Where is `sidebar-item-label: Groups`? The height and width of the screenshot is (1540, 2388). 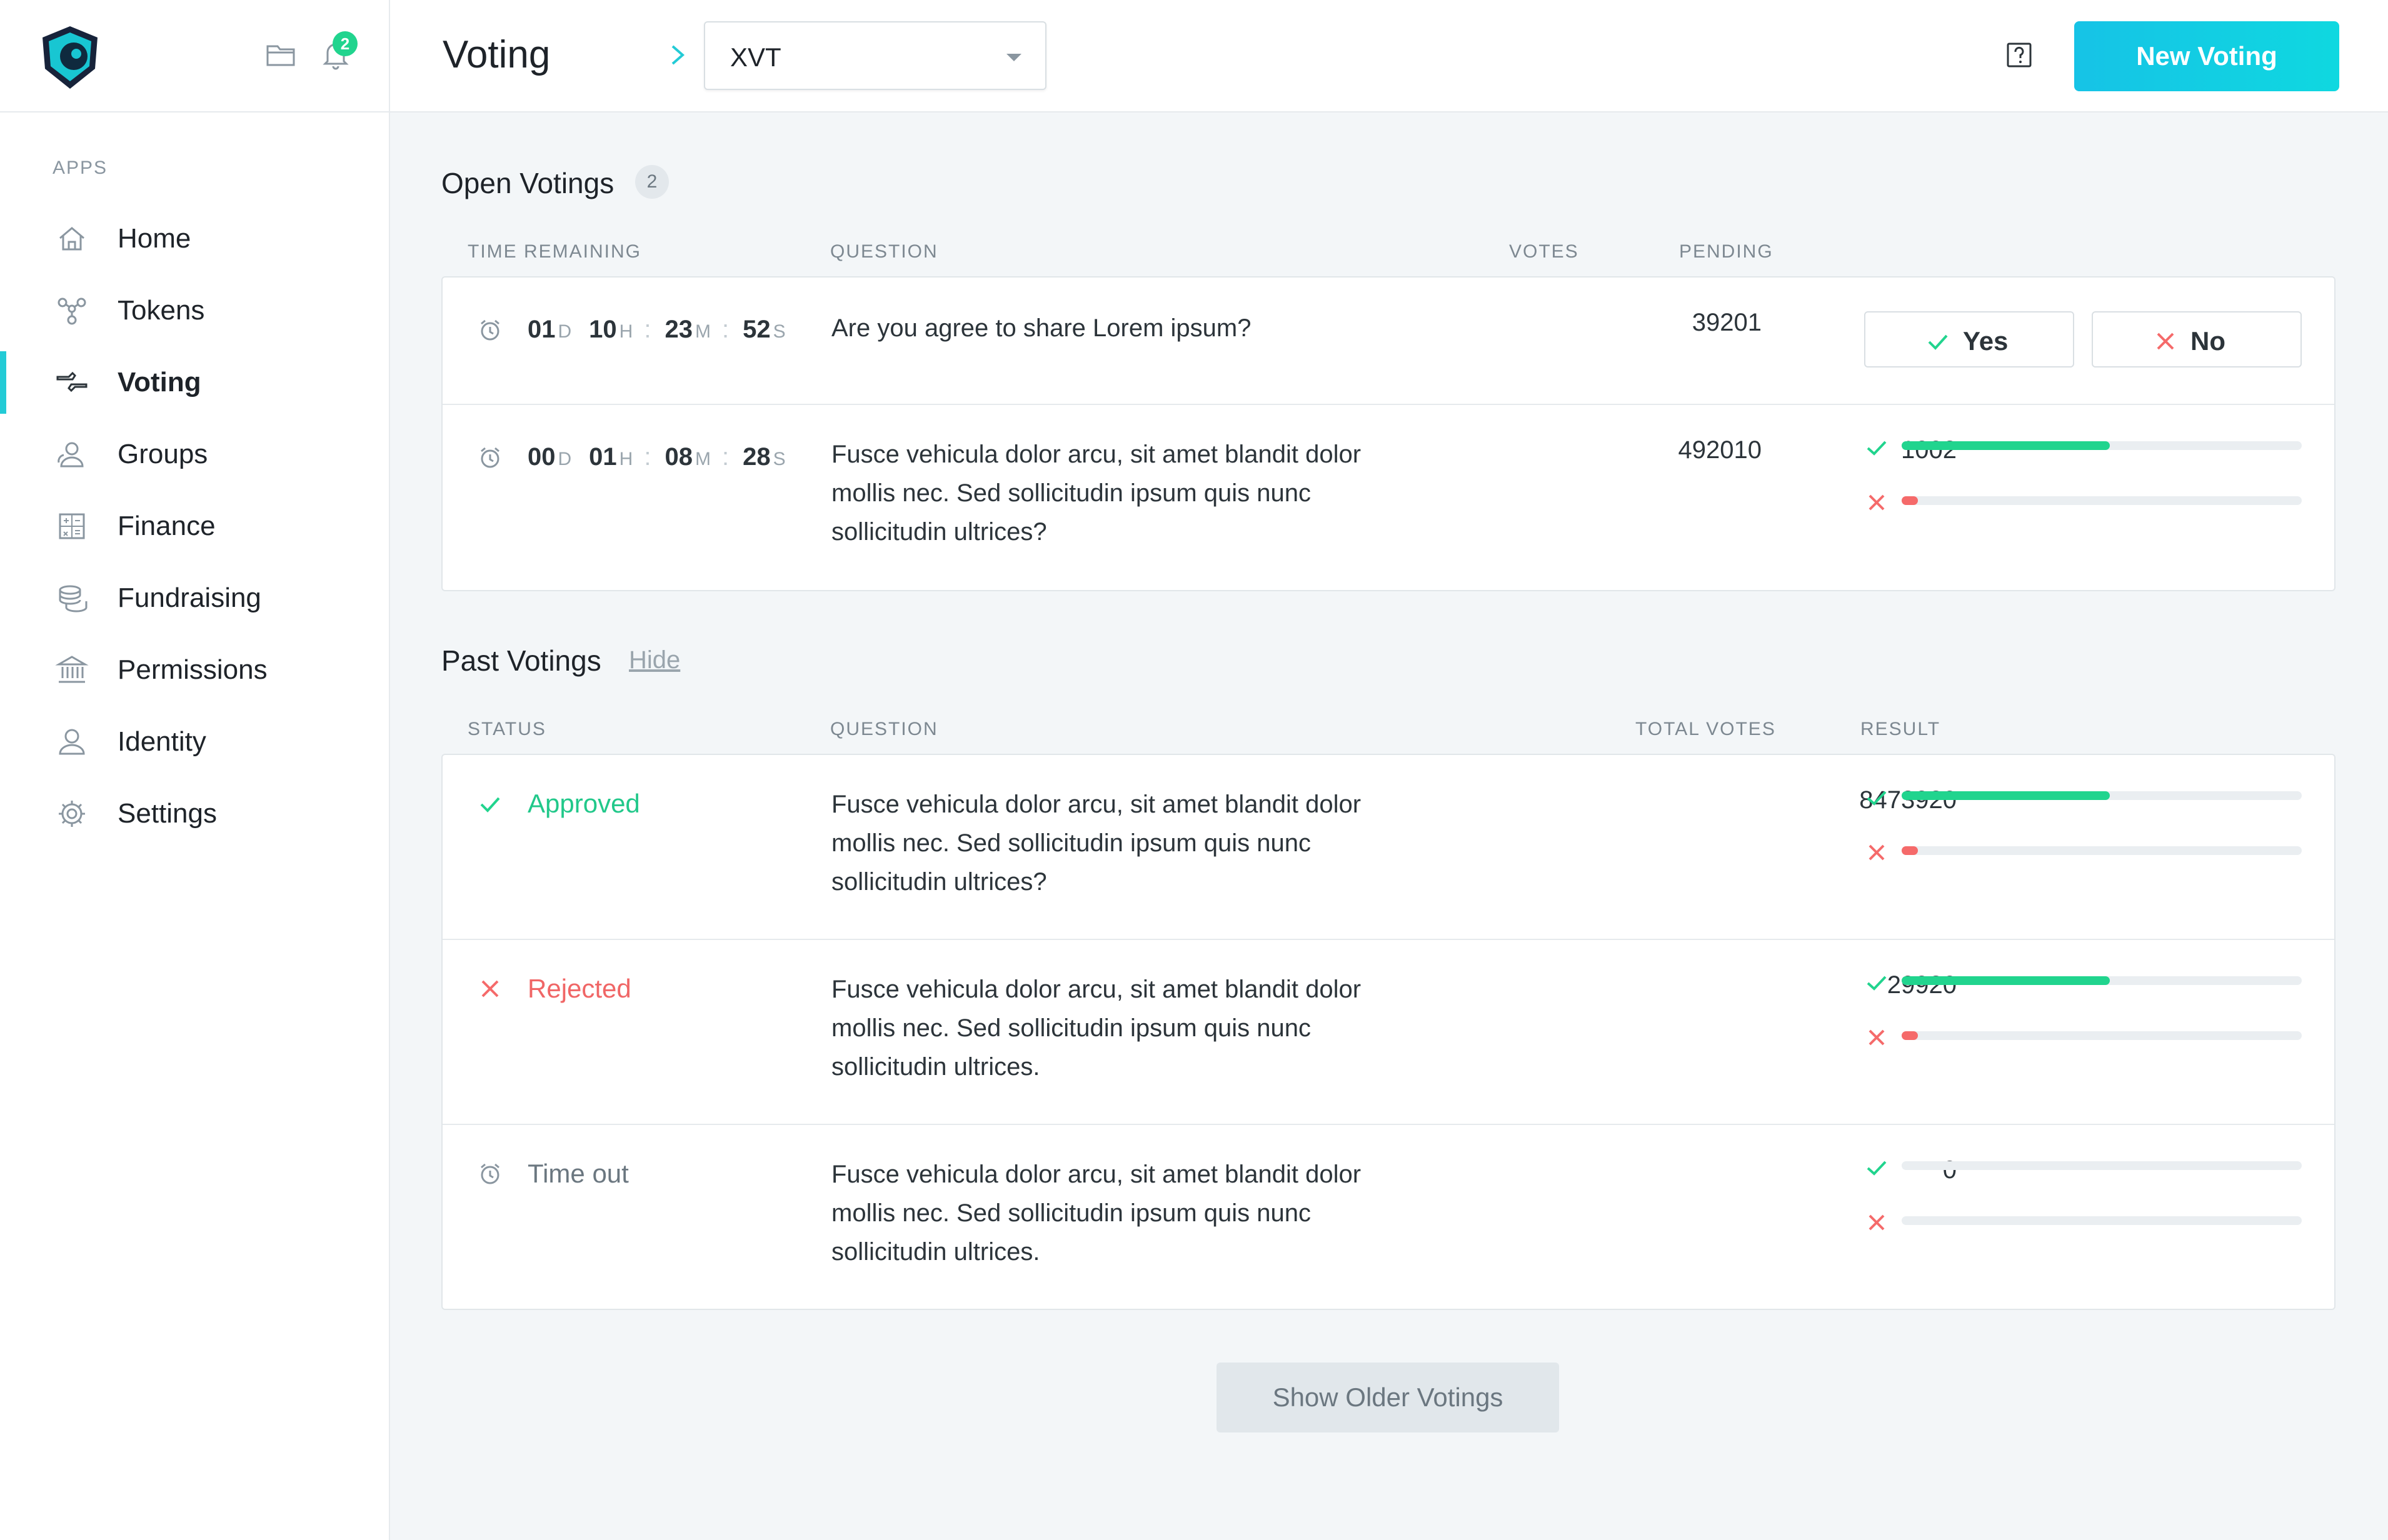 sidebar-item-label: Groups is located at coordinates (163, 454).